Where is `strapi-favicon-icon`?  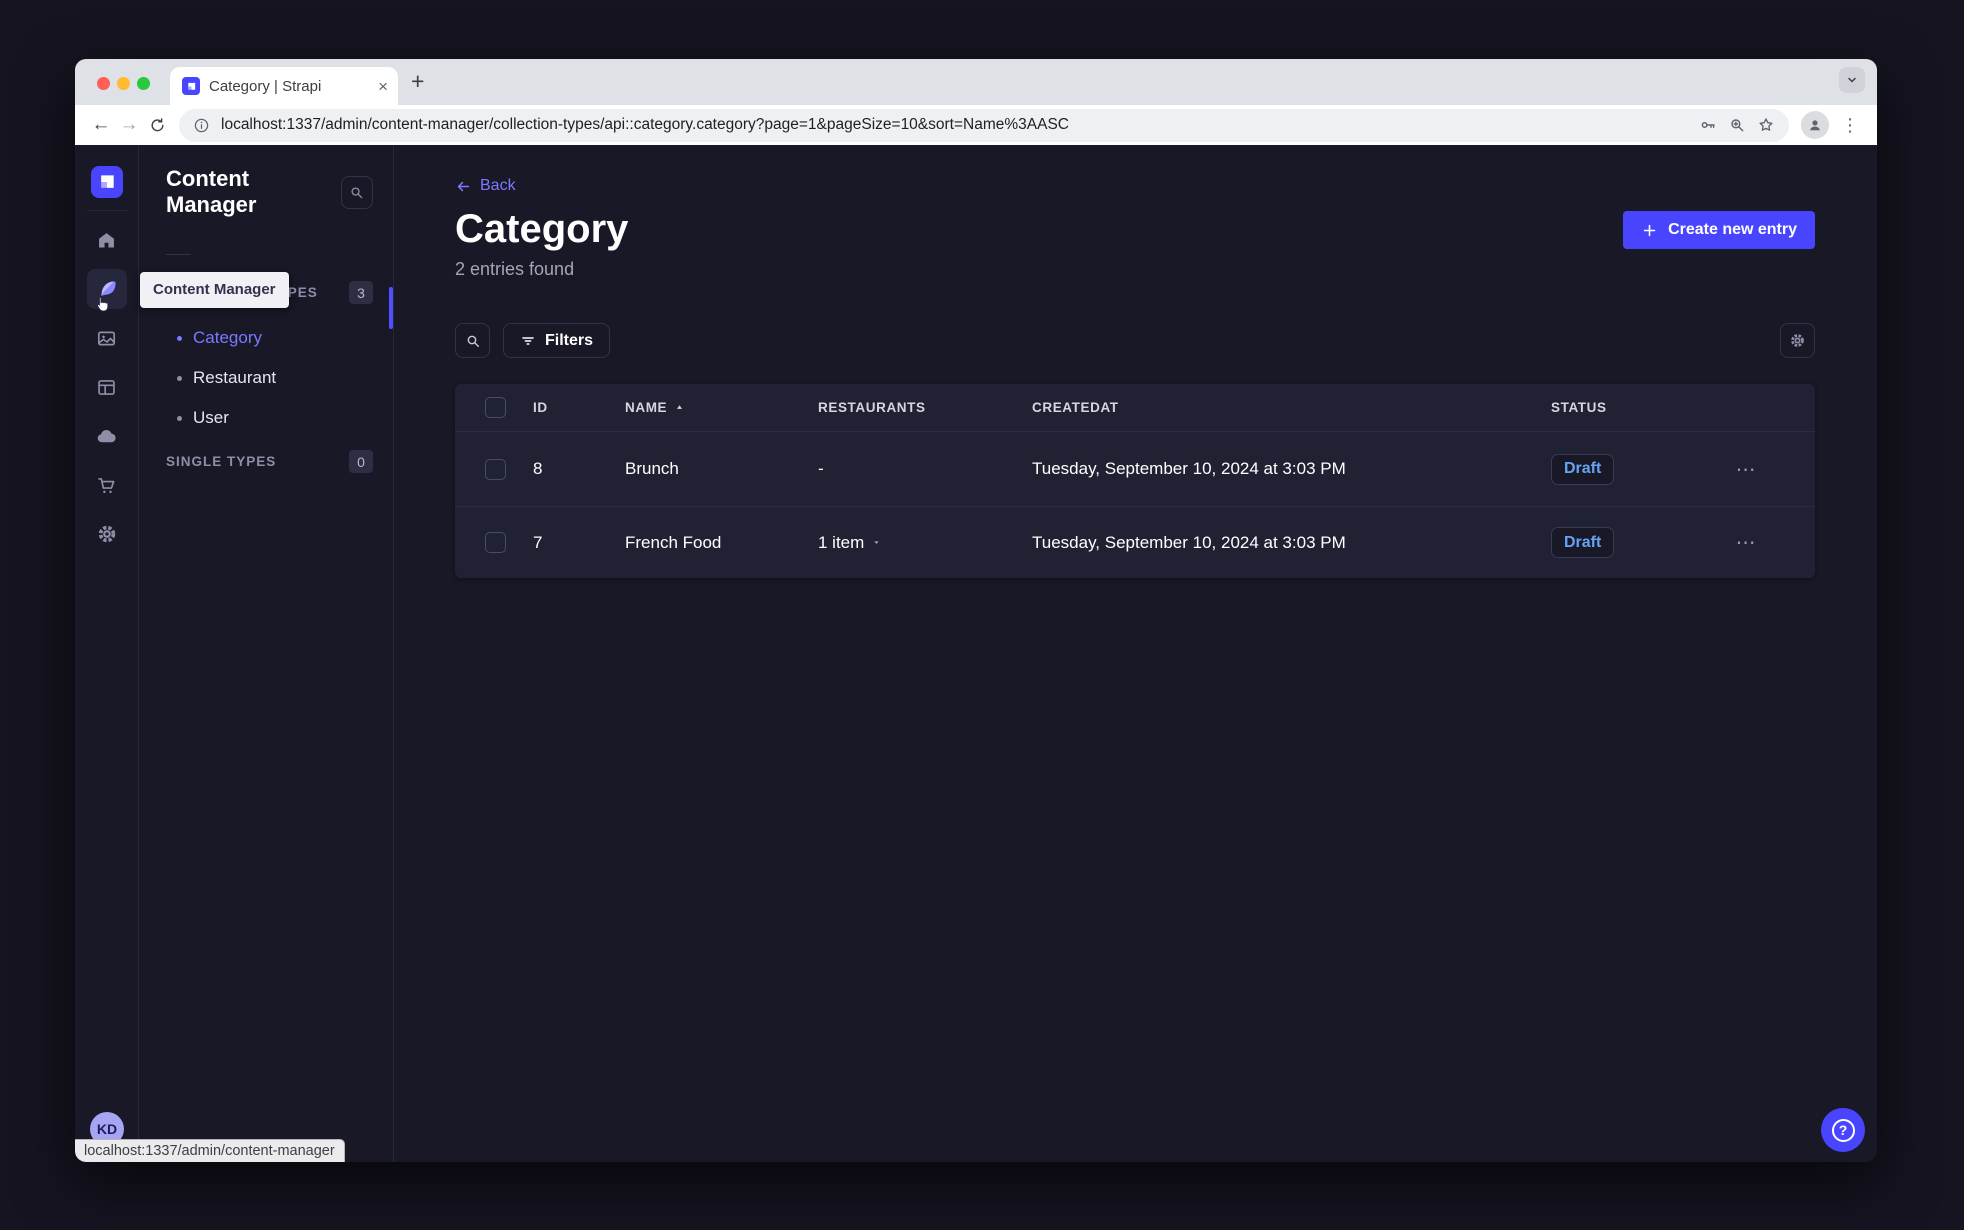
strapi-favicon-icon is located at coordinates (191, 86).